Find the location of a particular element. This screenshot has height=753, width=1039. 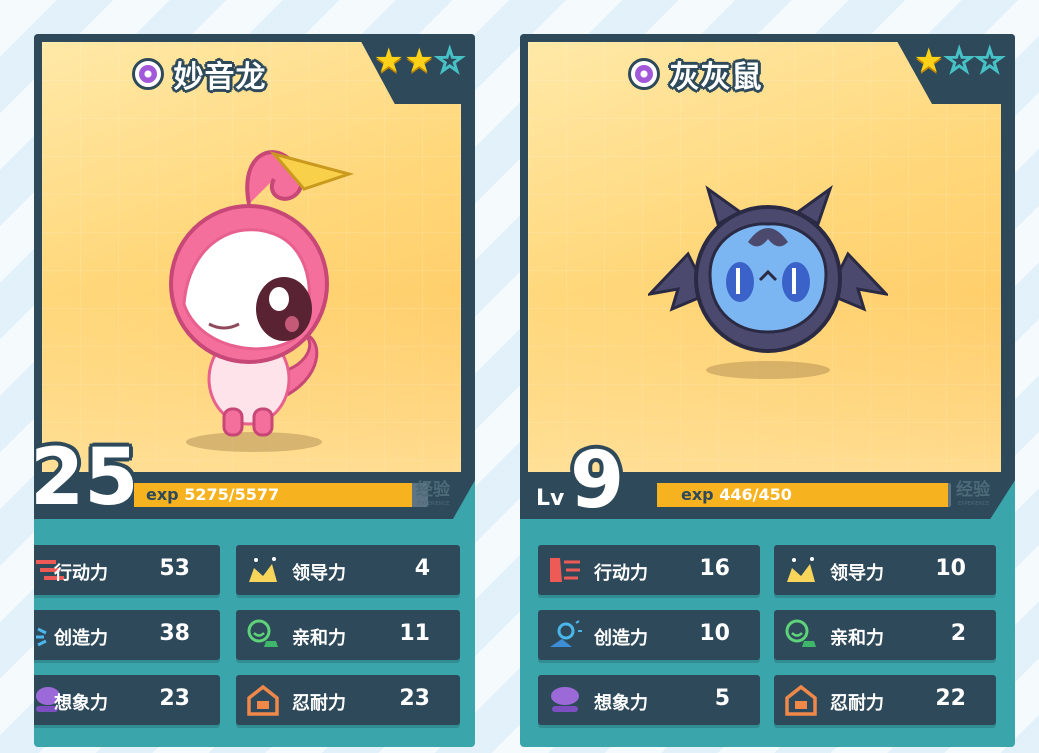

exp-text: exp 5275/5577 is located at coordinates (212, 494).